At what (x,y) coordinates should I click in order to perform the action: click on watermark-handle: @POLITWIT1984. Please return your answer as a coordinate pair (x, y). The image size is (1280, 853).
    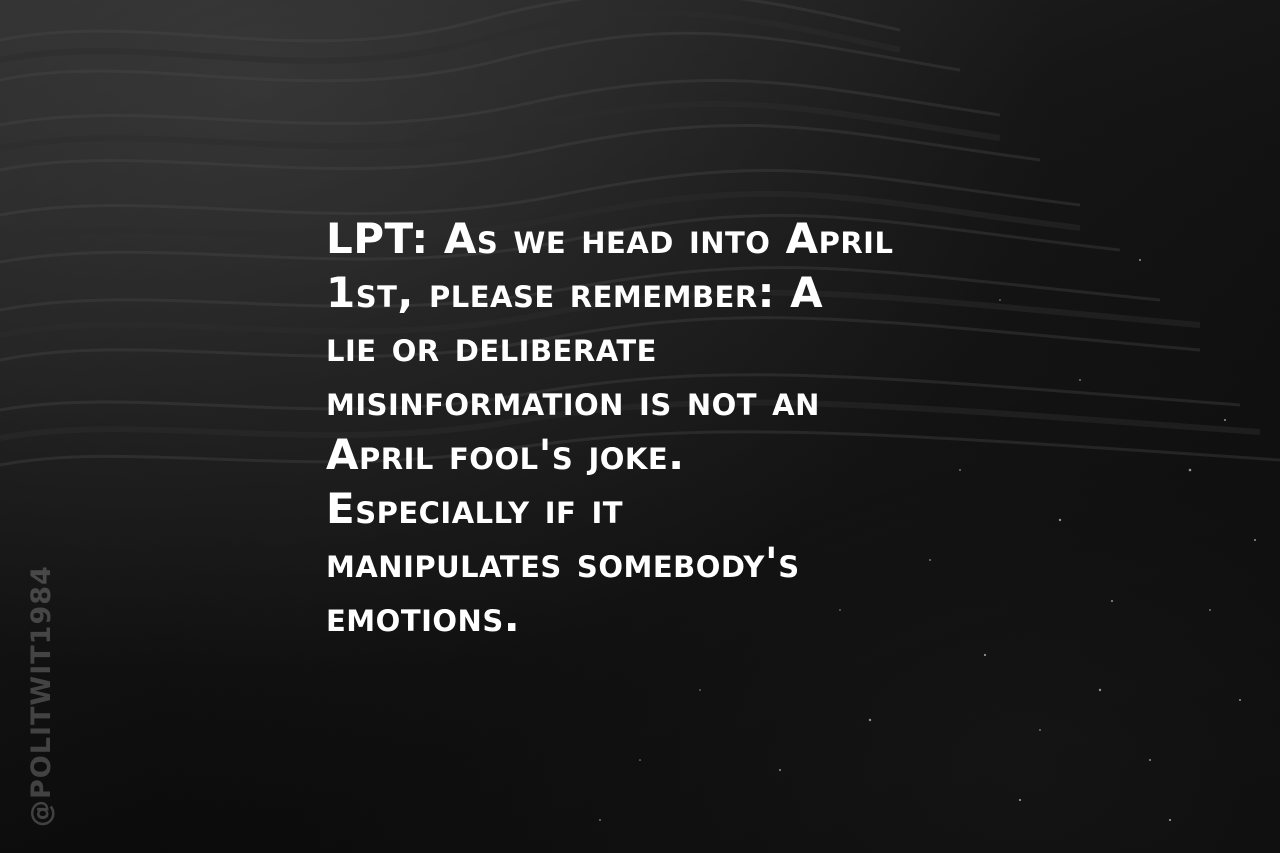
    Looking at the image, I should click on (41, 696).